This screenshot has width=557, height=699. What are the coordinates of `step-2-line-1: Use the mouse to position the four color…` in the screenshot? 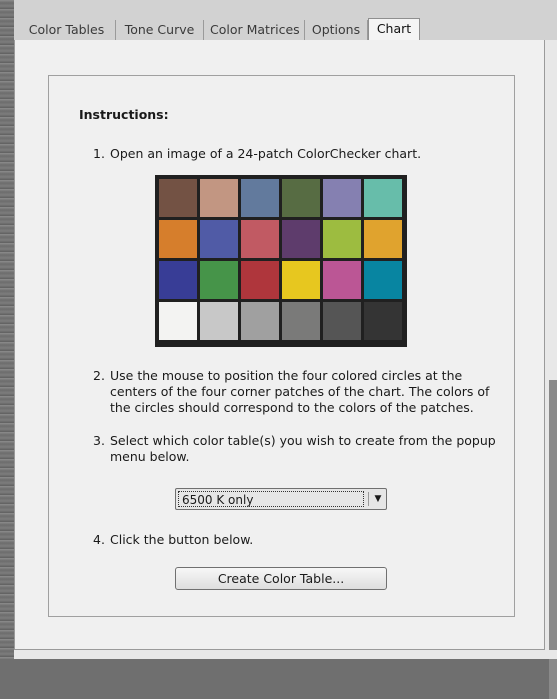 It's located at (286, 375).